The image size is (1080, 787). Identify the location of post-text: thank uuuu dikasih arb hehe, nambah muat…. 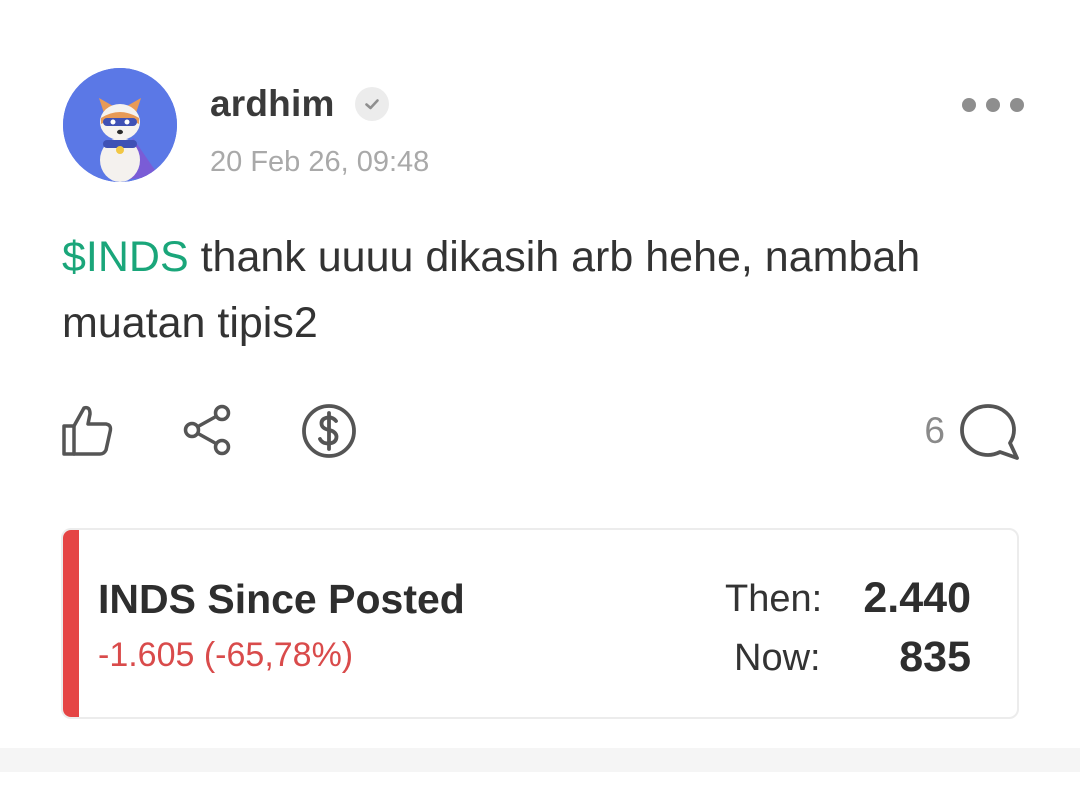
(491, 290).